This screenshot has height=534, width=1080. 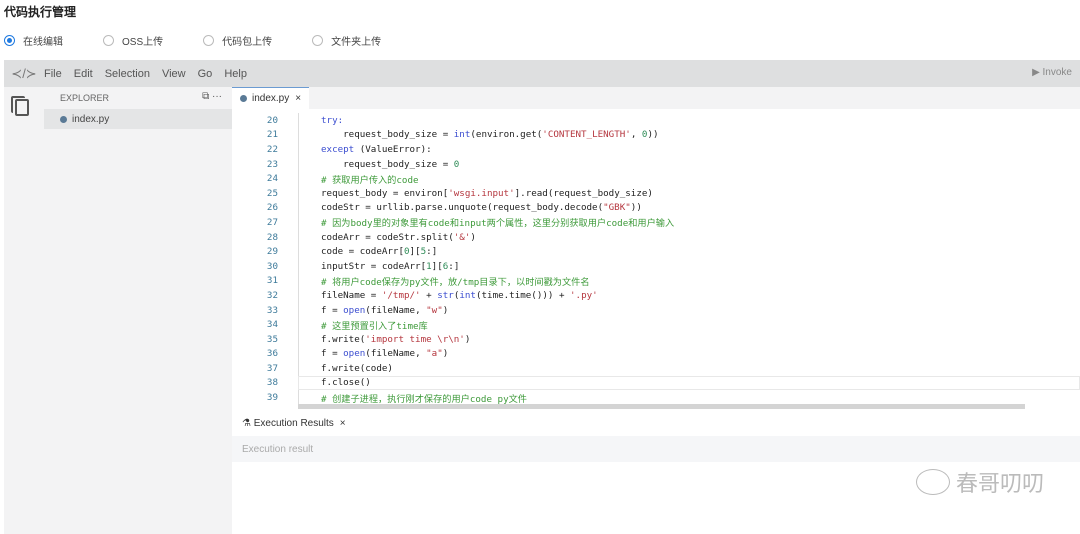 I want to click on code-token: 'wsgi.input', so click(x=481, y=193).